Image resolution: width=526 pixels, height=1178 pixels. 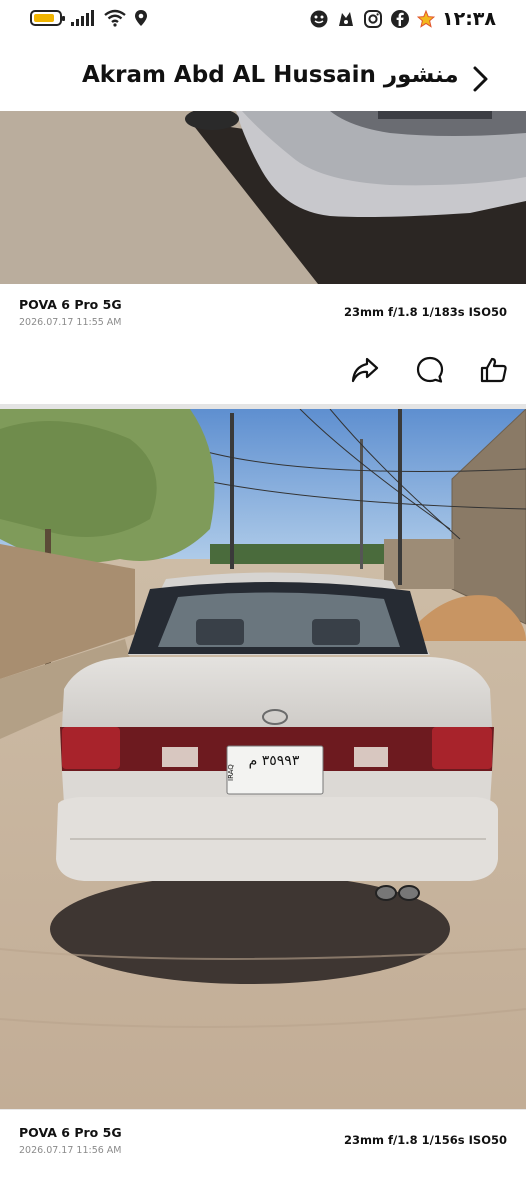 I want to click on instagram-icon, so click(x=373, y=19).